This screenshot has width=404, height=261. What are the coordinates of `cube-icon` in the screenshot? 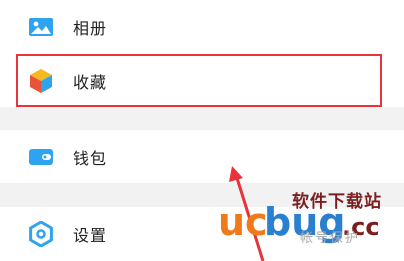 It's located at (41, 80).